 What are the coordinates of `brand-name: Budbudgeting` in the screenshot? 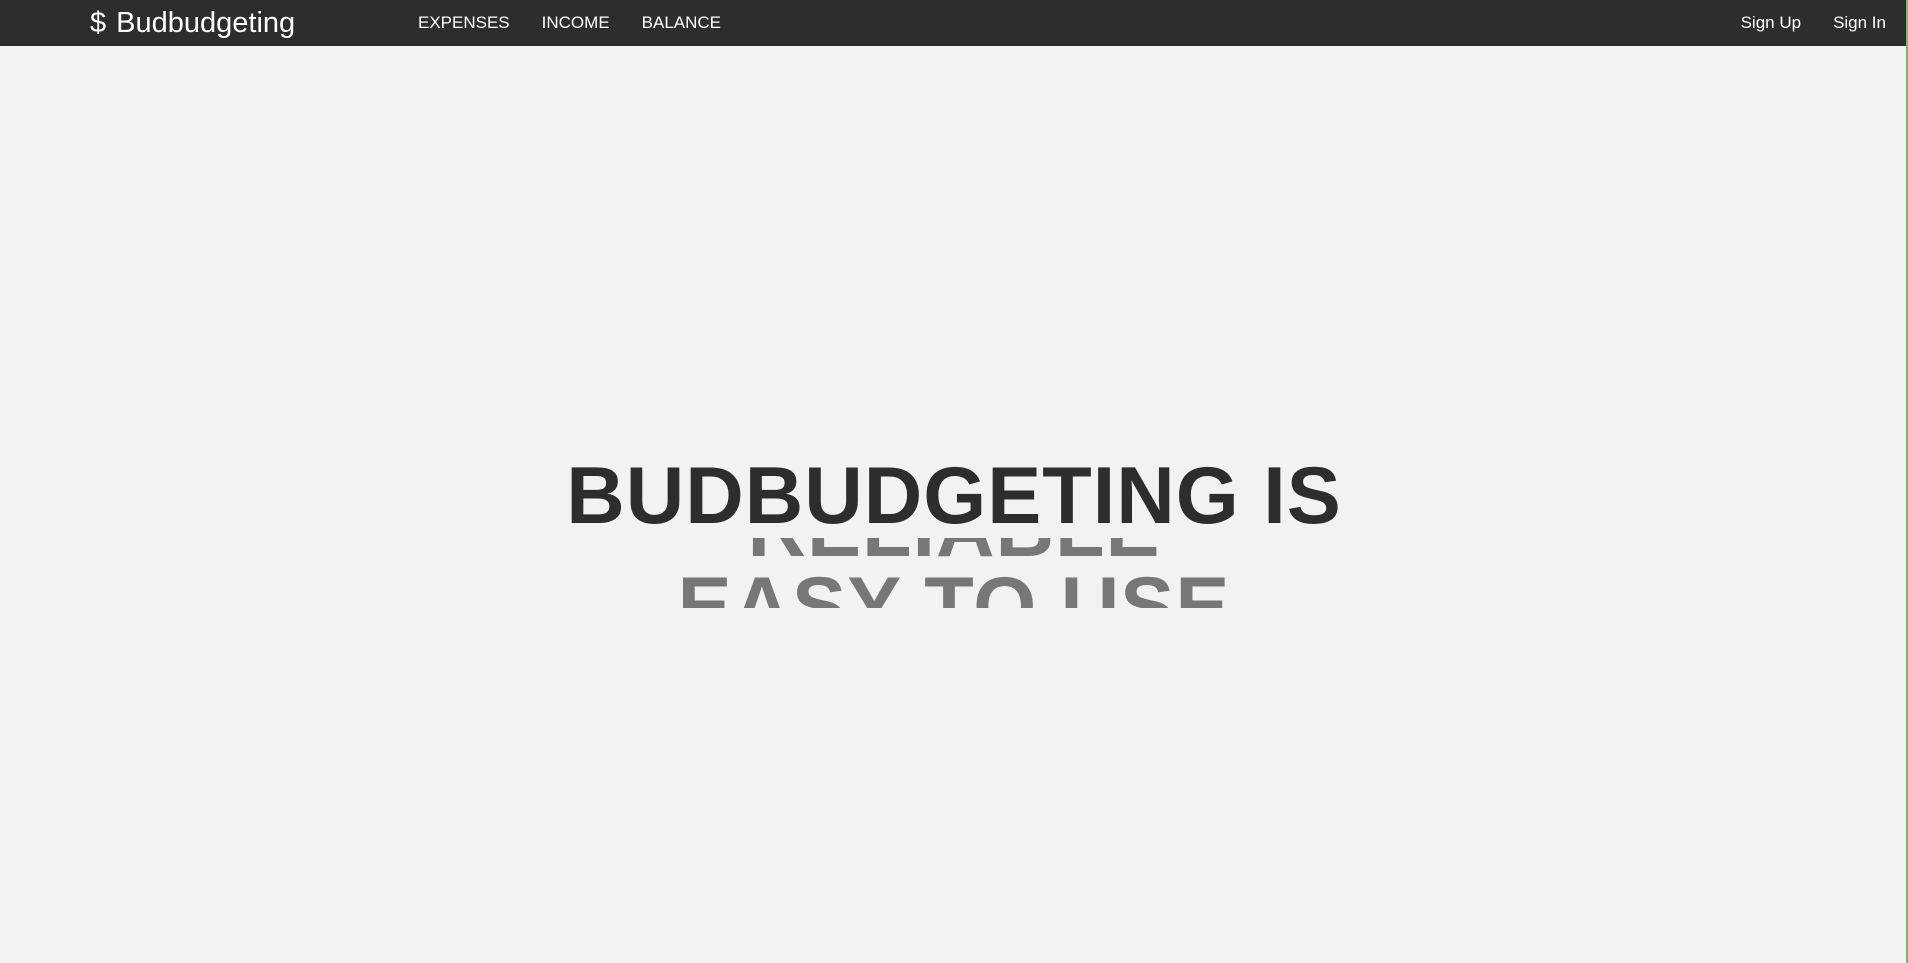 It's located at (206, 22).